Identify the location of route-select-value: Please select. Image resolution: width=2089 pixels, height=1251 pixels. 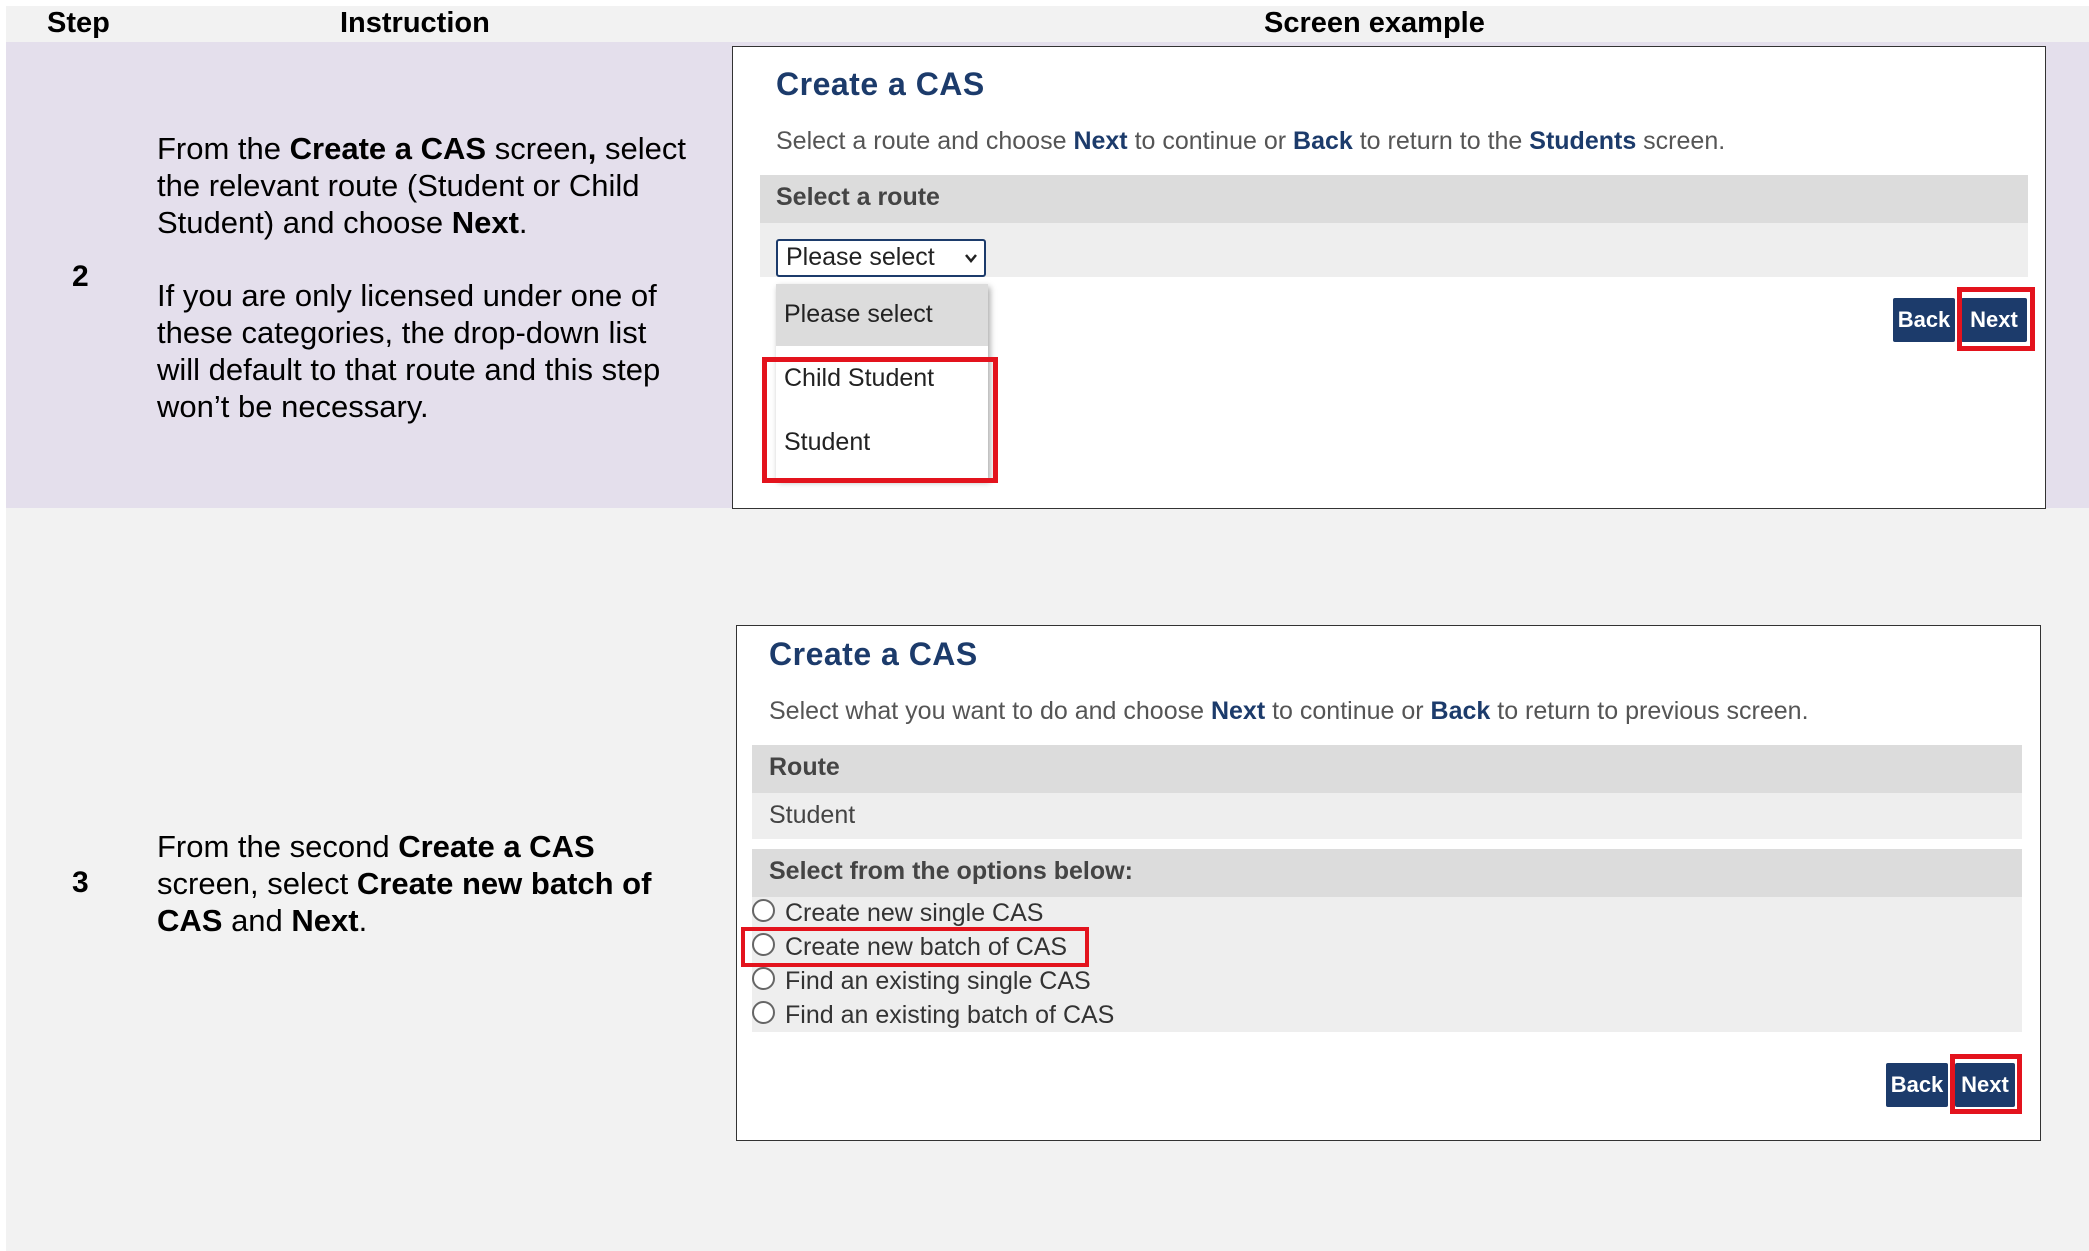
(860, 257).